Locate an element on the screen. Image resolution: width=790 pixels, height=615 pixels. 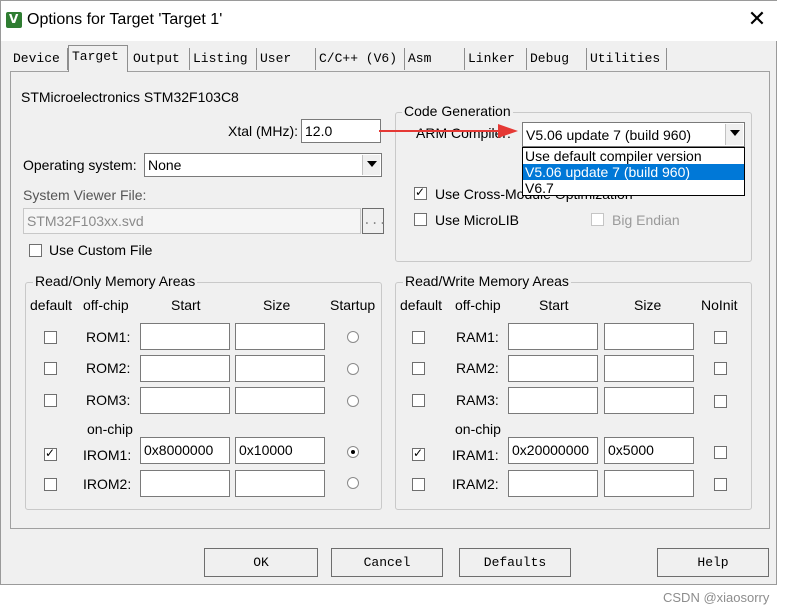
iram1-noinit-checkbox is located at coordinates (720, 452).